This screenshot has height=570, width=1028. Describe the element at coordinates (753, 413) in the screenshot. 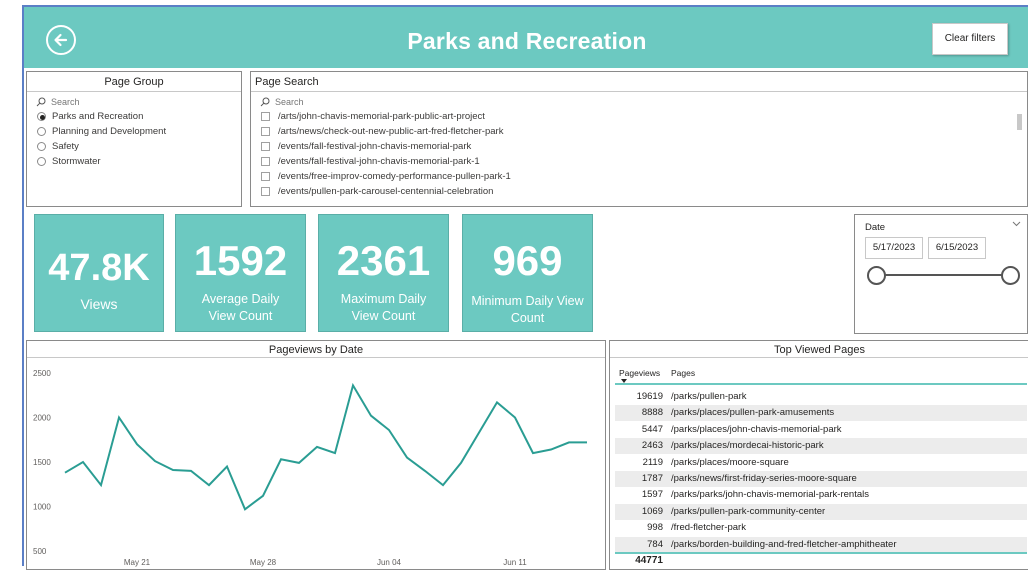

I see `page-cell: /parks/places/pullen-park-amusements` at that location.